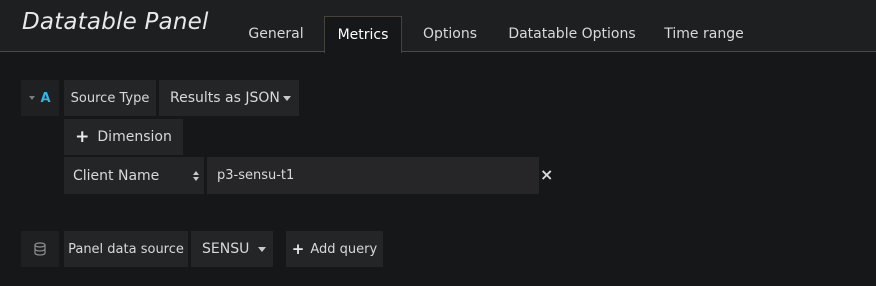 The width and height of the screenshot is (876, 286). I want to click on panel-data-source-label-text: Panel data source, so click(126, 249).